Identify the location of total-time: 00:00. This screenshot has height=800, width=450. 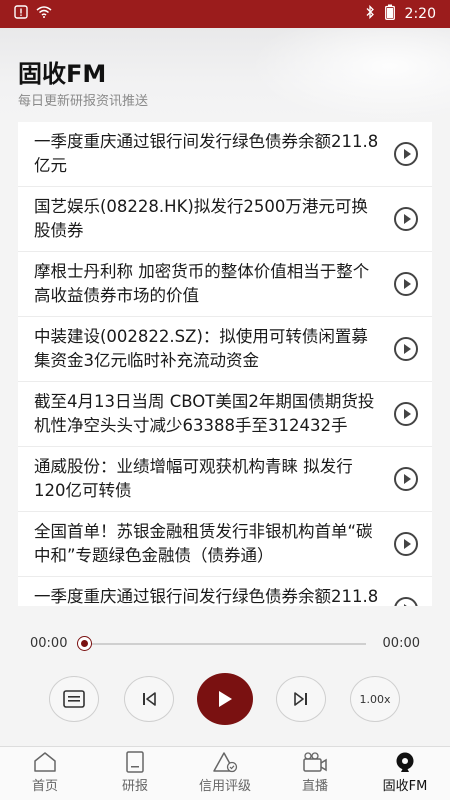
(401, 643).